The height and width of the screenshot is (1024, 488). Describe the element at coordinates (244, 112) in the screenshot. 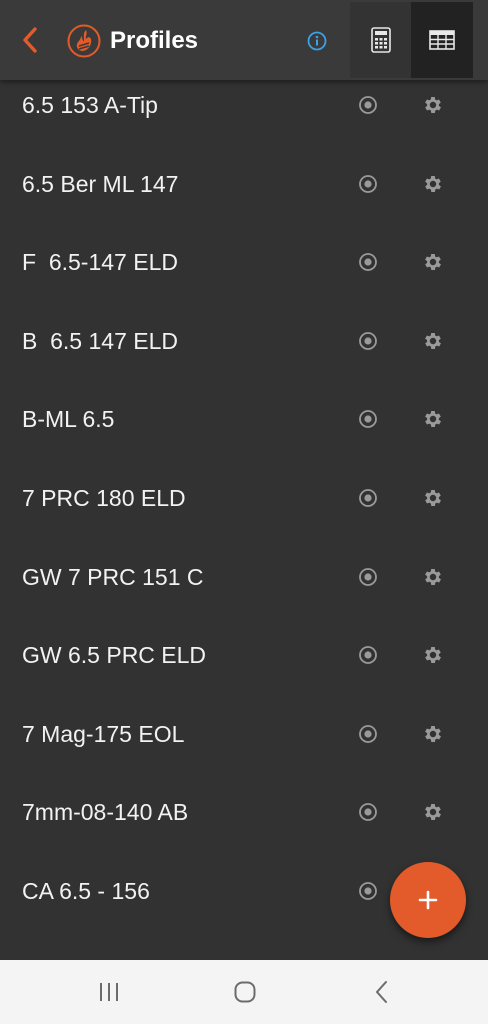

I see `profile-row: 6.5 153 A-Tip` at that location.